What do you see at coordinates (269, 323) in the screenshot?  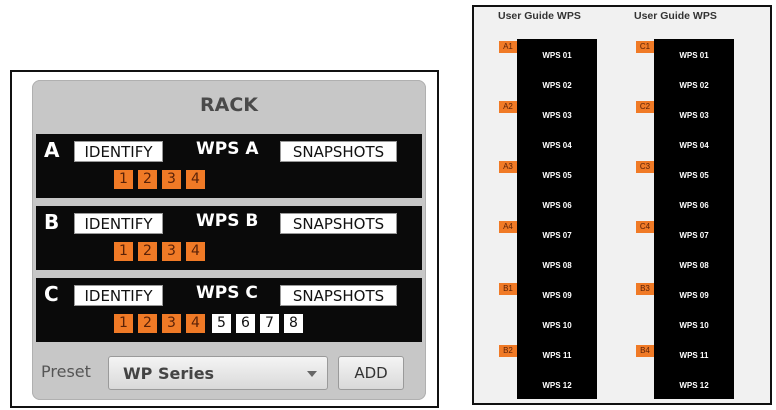 I see `channel-button: 7` at bounding box center [269, 323].